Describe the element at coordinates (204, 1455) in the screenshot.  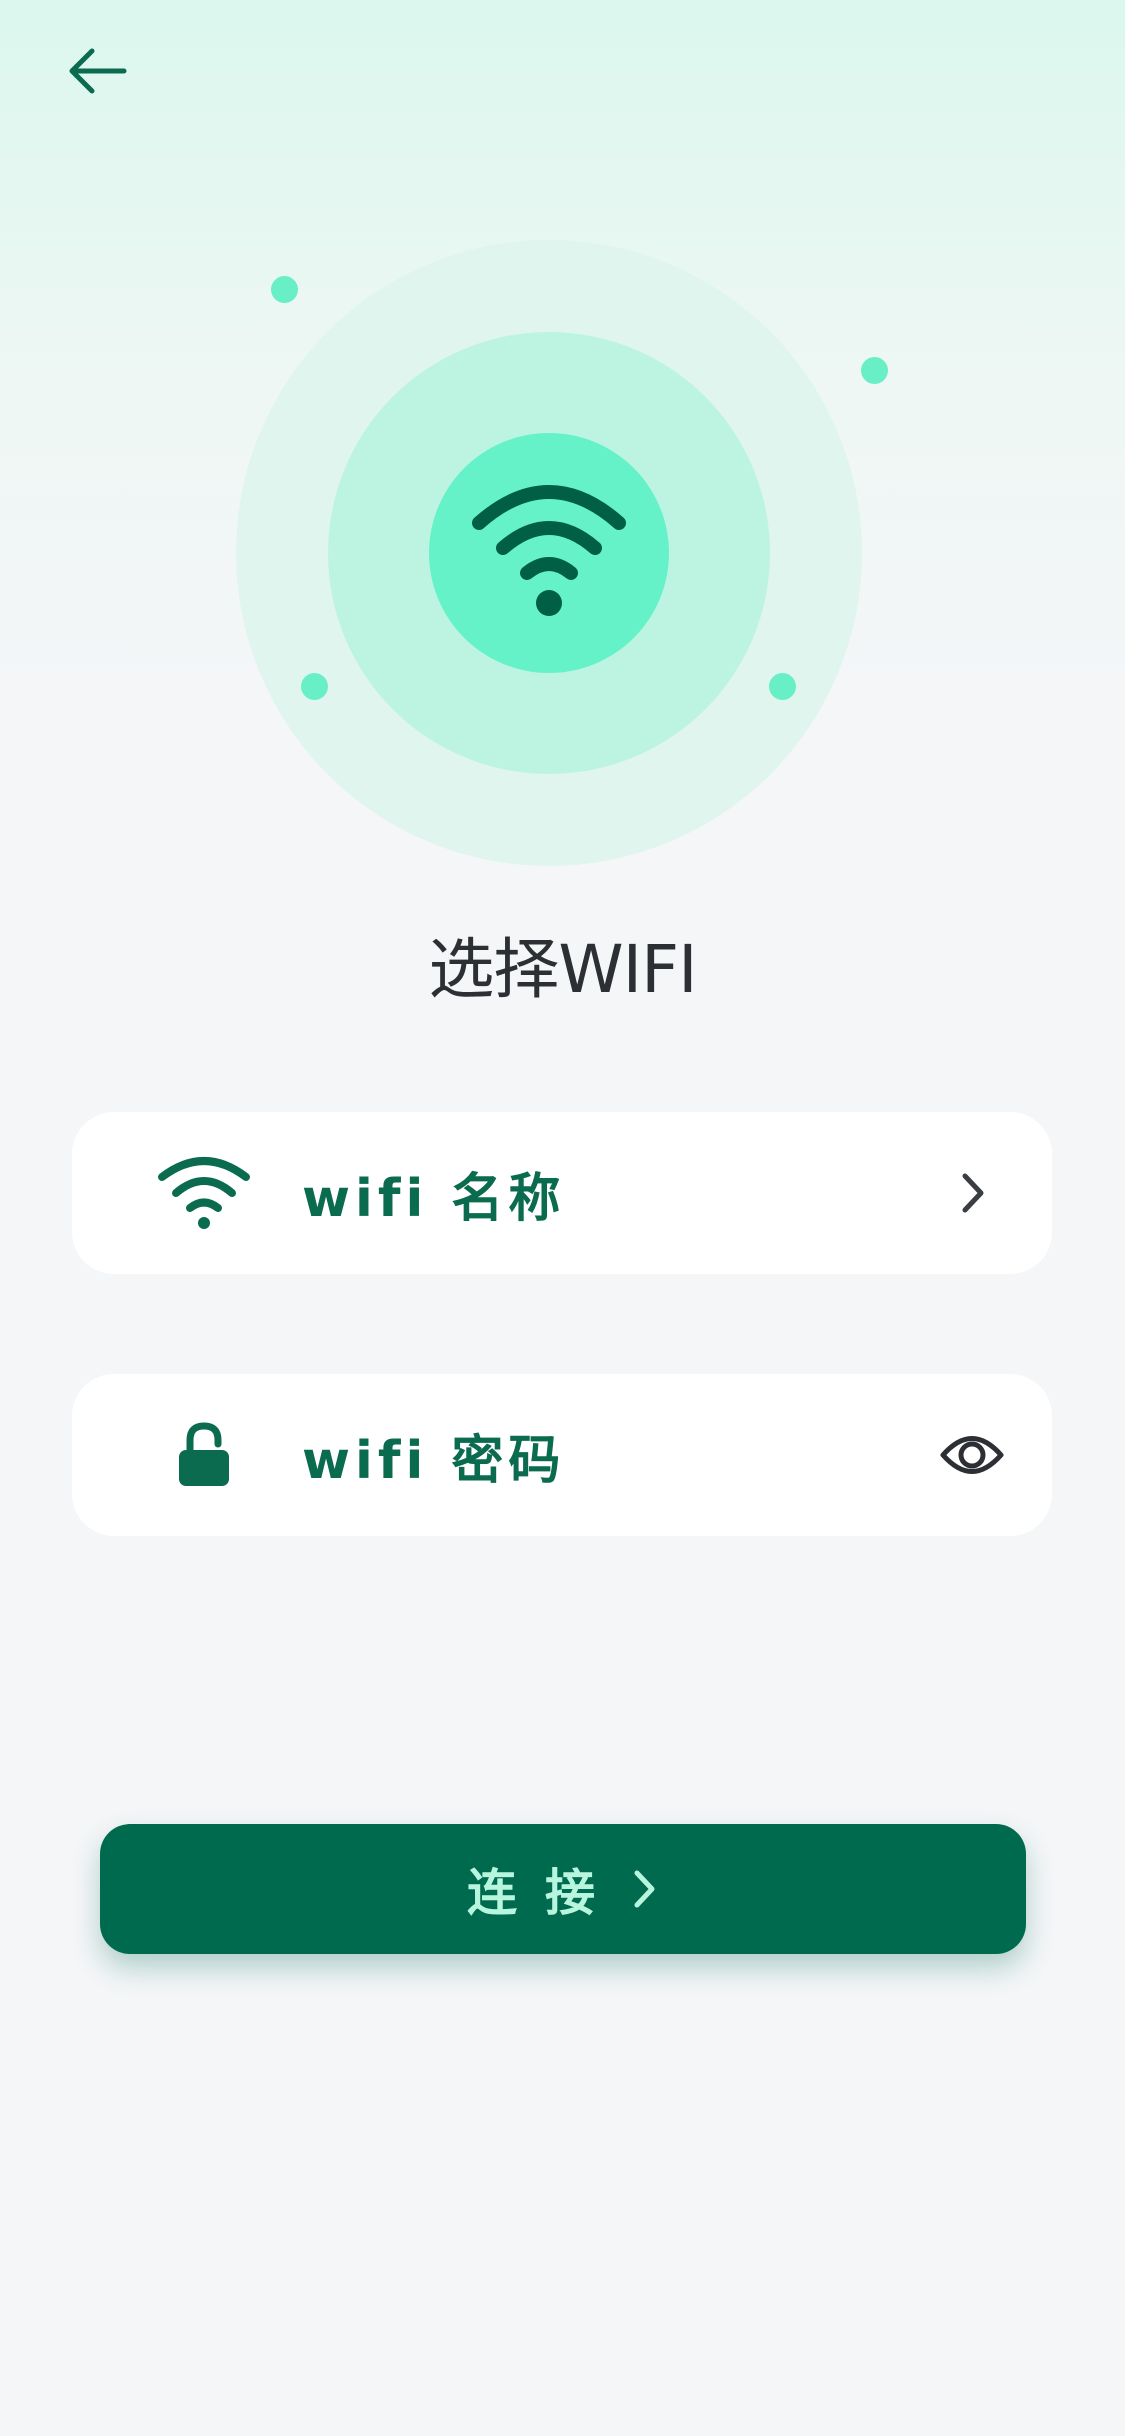
I see `lock-icon` at that location.